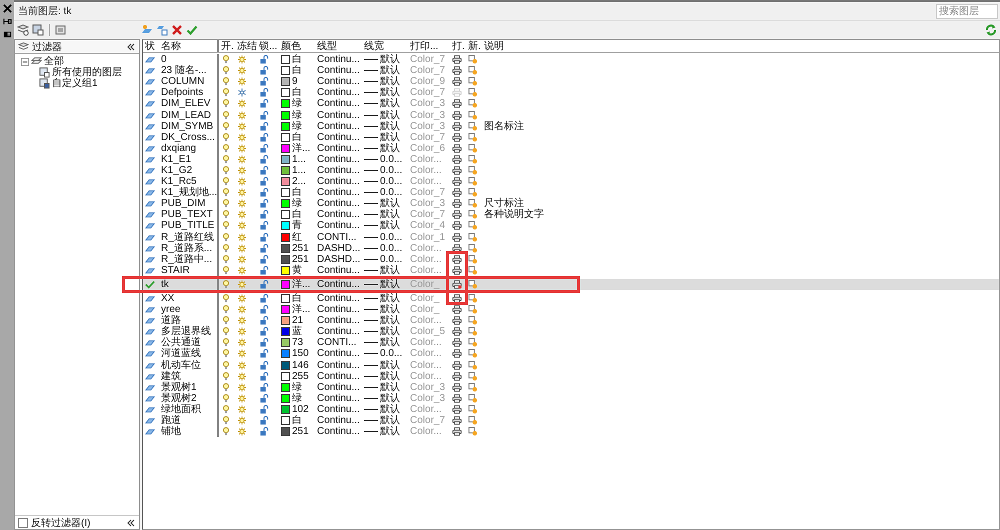 This screenshot has width=1000, height=530. Describe the element at coordinates (571, 70) in the screenshot. I see `layer-row: 23 随名-... 白 Continu... 默认 Color_7` at that location.